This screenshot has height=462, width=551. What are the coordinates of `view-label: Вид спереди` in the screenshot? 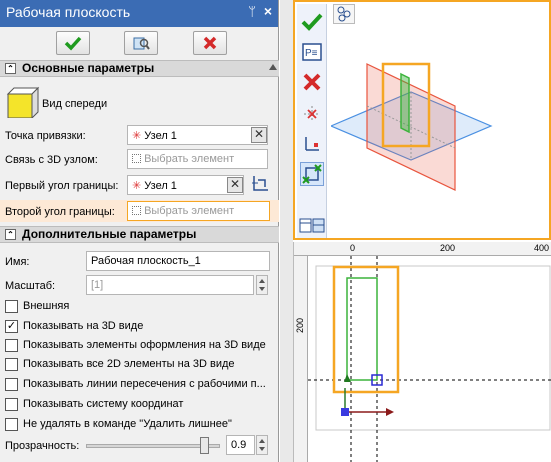 It's located at (75, 104).